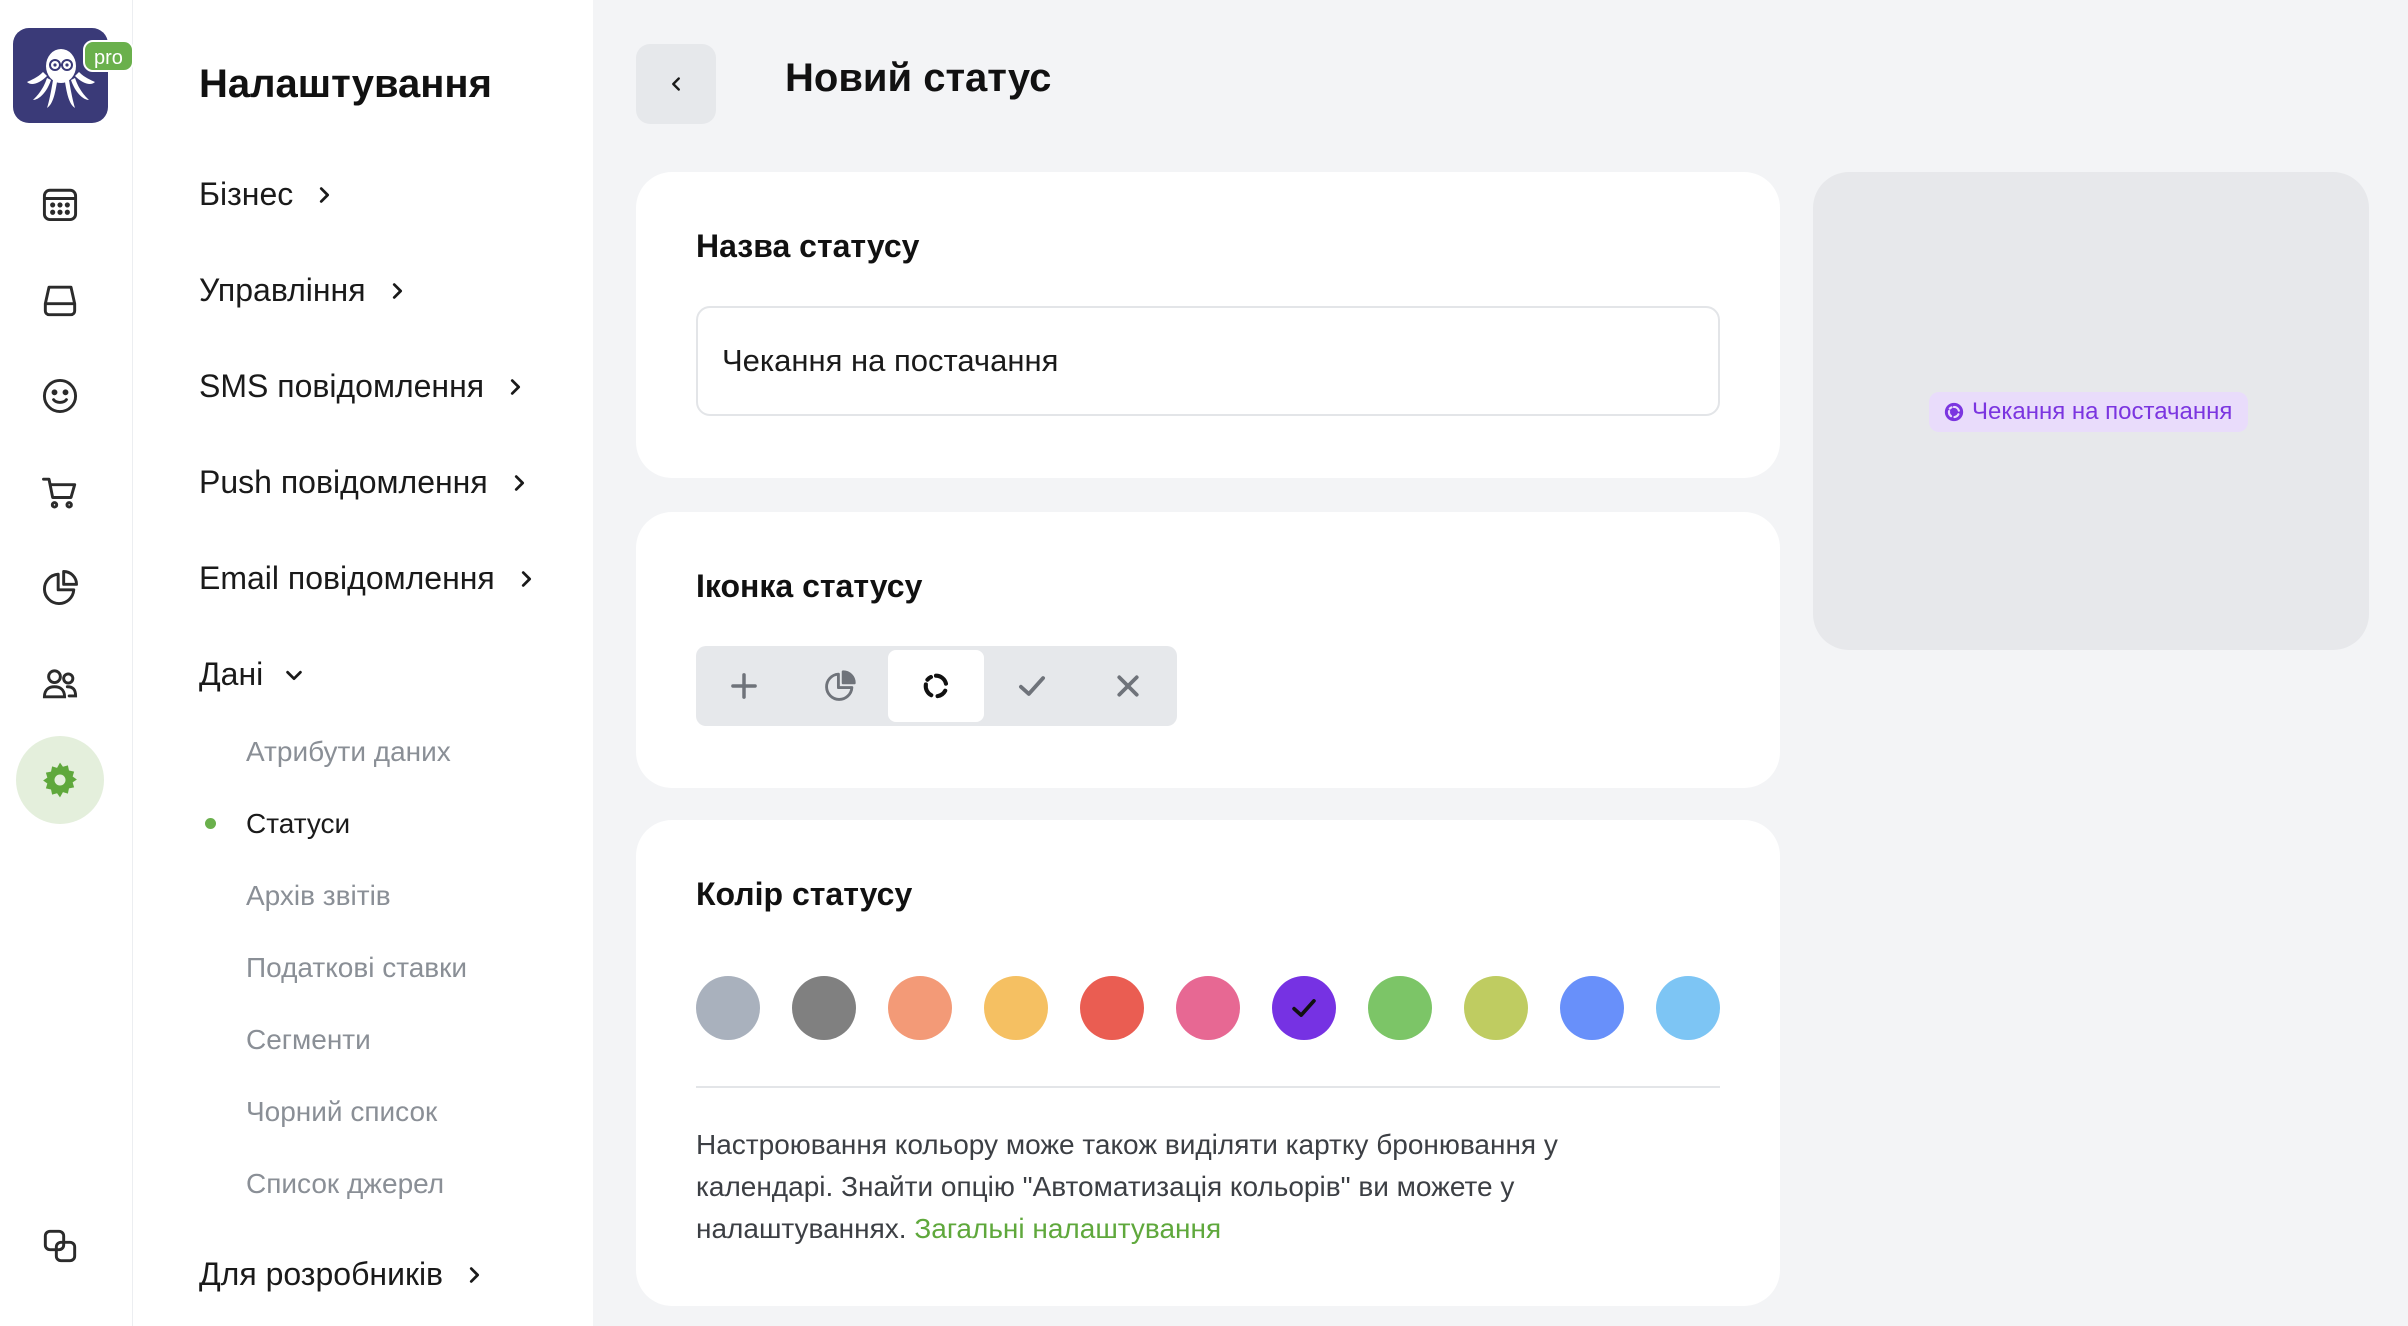  I want to click on nav-item-label: Бізнес, so click(246, 194).